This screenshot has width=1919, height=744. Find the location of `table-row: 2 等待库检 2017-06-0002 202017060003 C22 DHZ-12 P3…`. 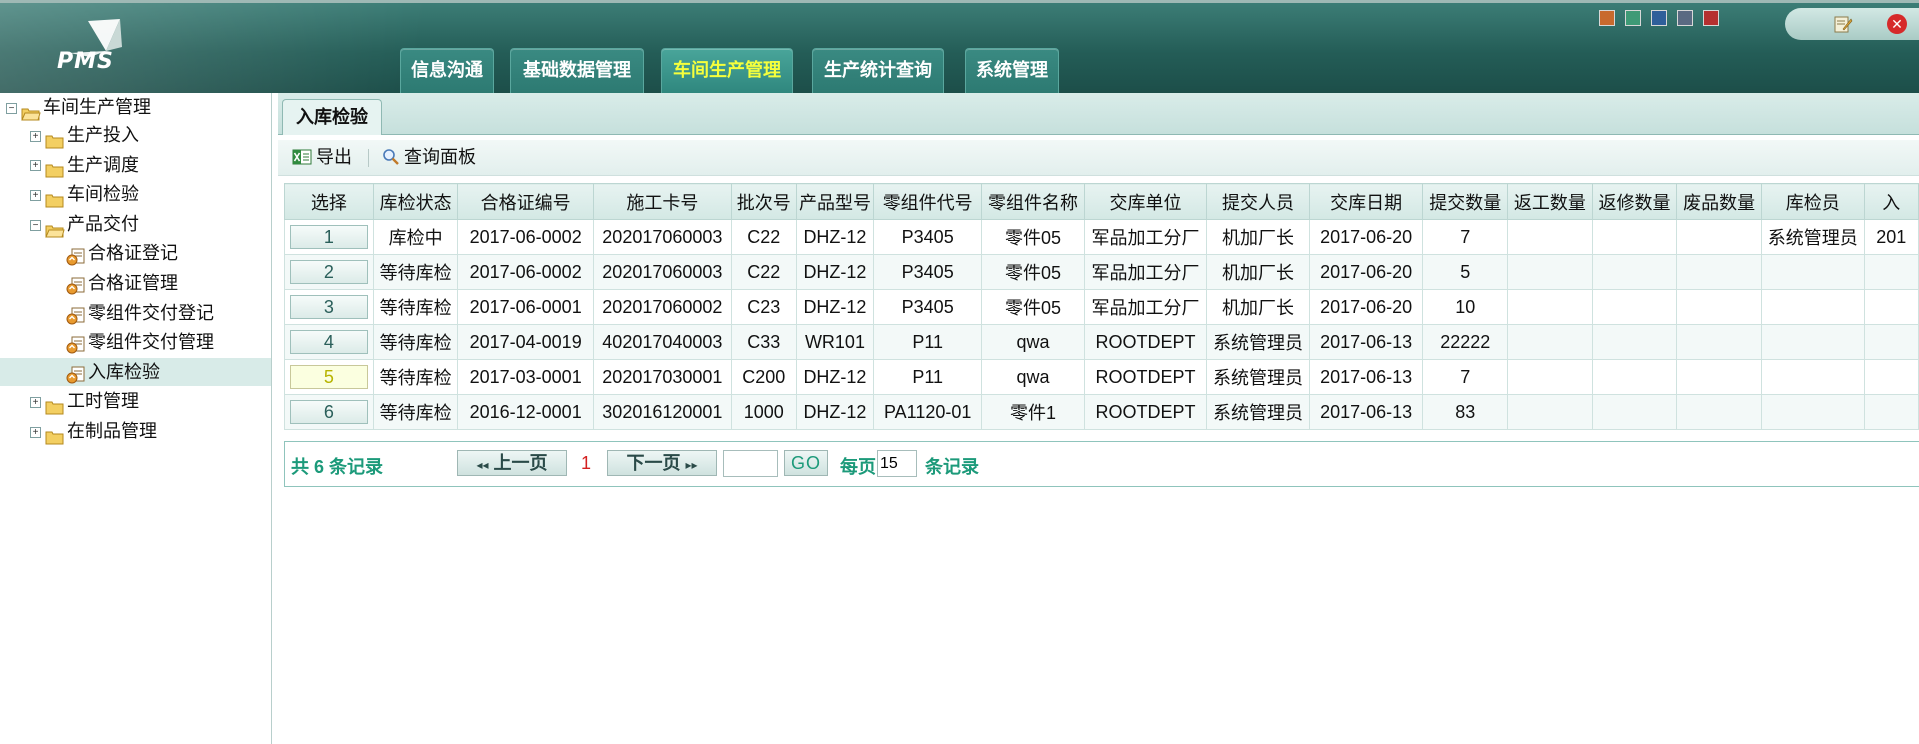

table-row: 2 等待库检 2017-06-0002 202017060003 C22 DHZ-12 P3… is located at coordinates (1101, 272).